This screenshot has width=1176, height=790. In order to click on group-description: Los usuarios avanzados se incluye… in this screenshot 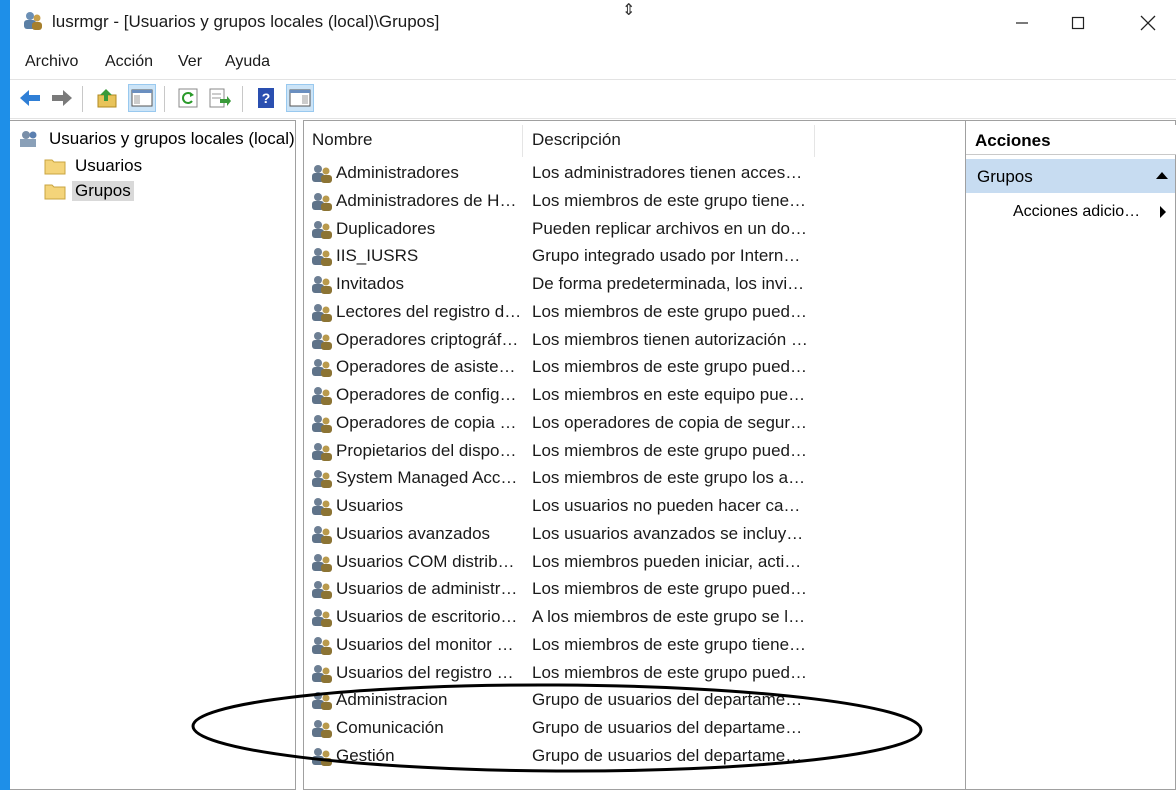, I will do `click(670, 533)`.